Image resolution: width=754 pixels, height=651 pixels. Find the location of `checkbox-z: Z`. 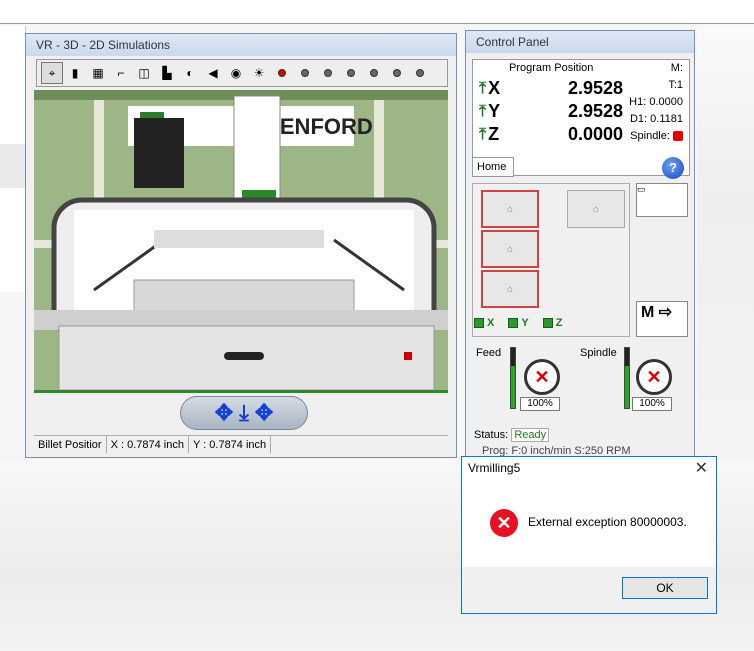

checkbox-z: Z is located at coordinates (552, 323).